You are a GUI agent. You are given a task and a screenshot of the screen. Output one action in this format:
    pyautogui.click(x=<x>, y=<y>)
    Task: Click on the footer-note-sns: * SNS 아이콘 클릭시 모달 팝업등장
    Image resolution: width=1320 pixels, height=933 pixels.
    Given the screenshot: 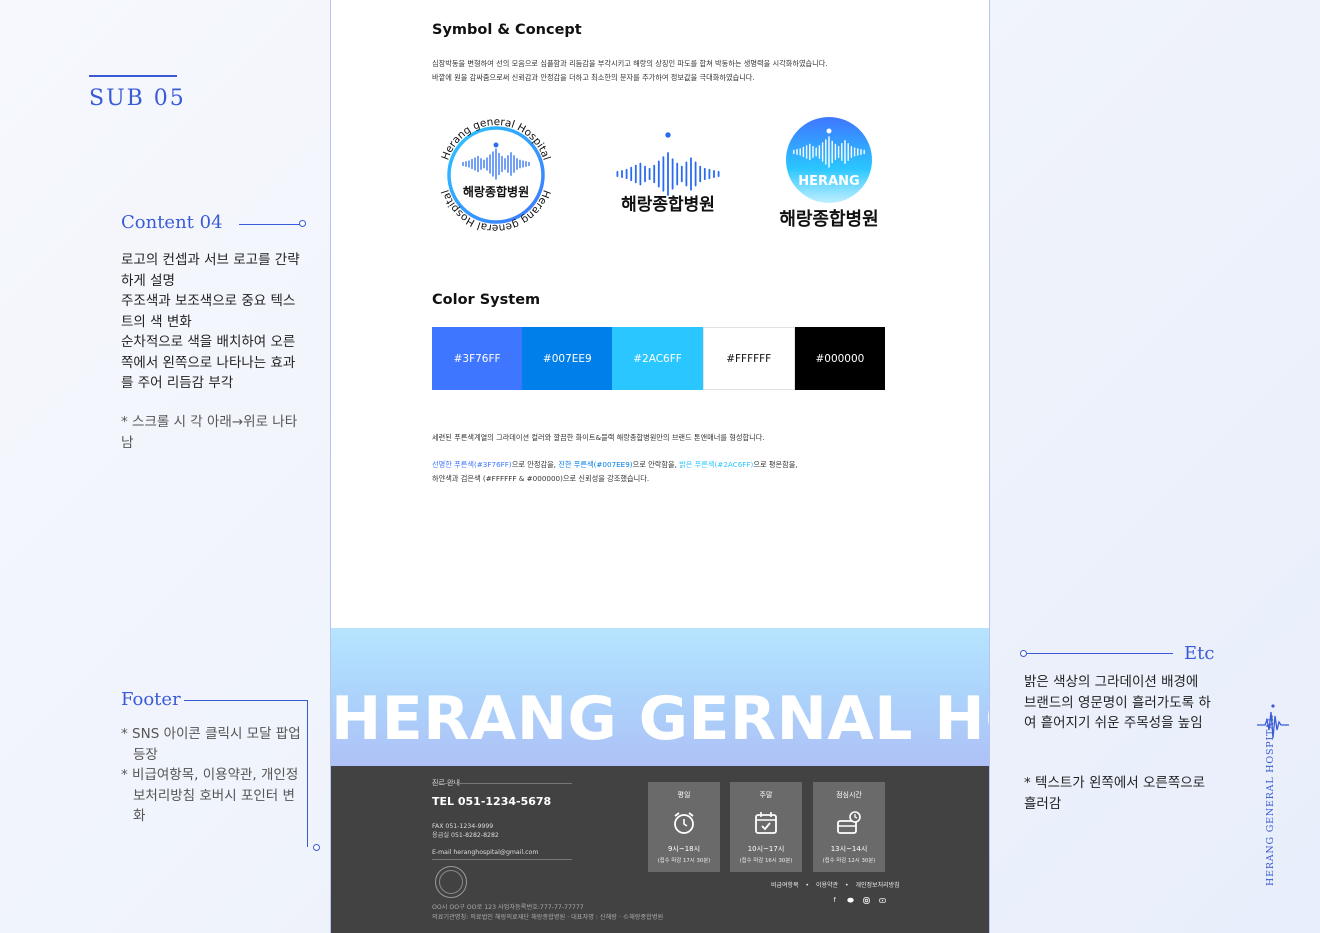 What is the action you would take?
    pyautogui.click(x=211, y=744)
    